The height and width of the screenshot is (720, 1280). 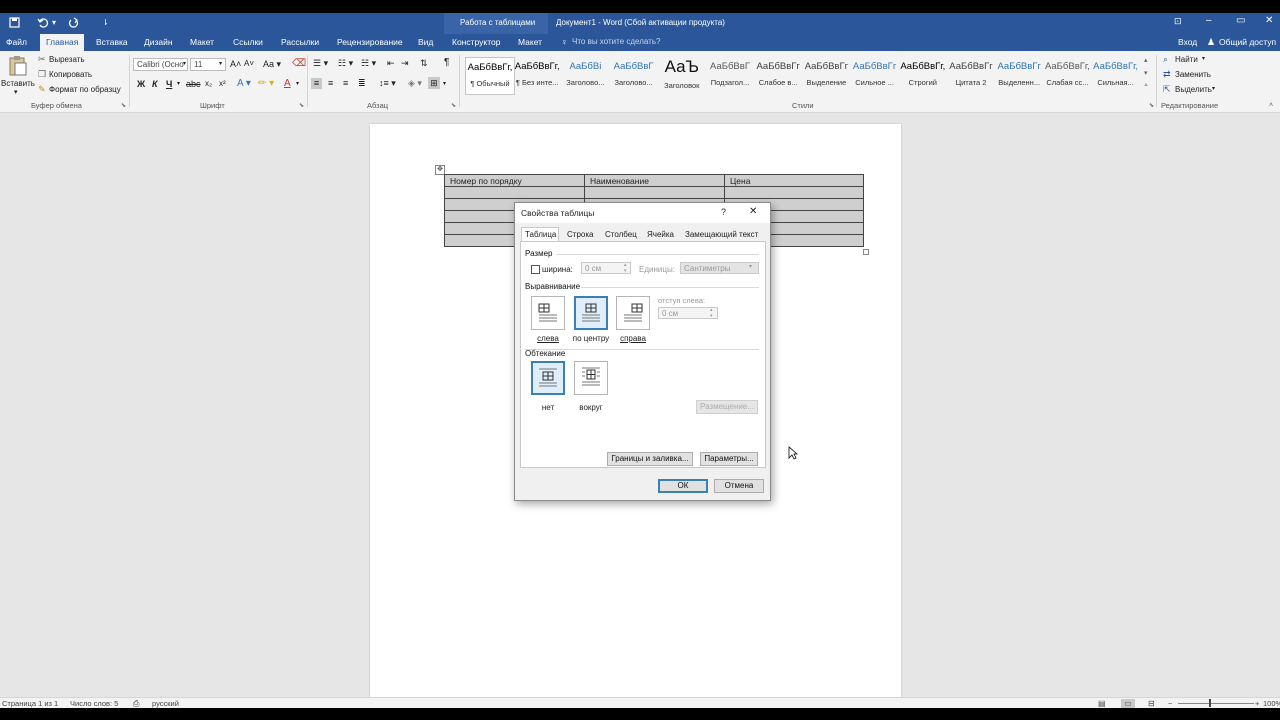 What do you see at coordinates (580, 234) in the screenshot?
I see `tab-row: Строка` at bounding box center [580, 234].